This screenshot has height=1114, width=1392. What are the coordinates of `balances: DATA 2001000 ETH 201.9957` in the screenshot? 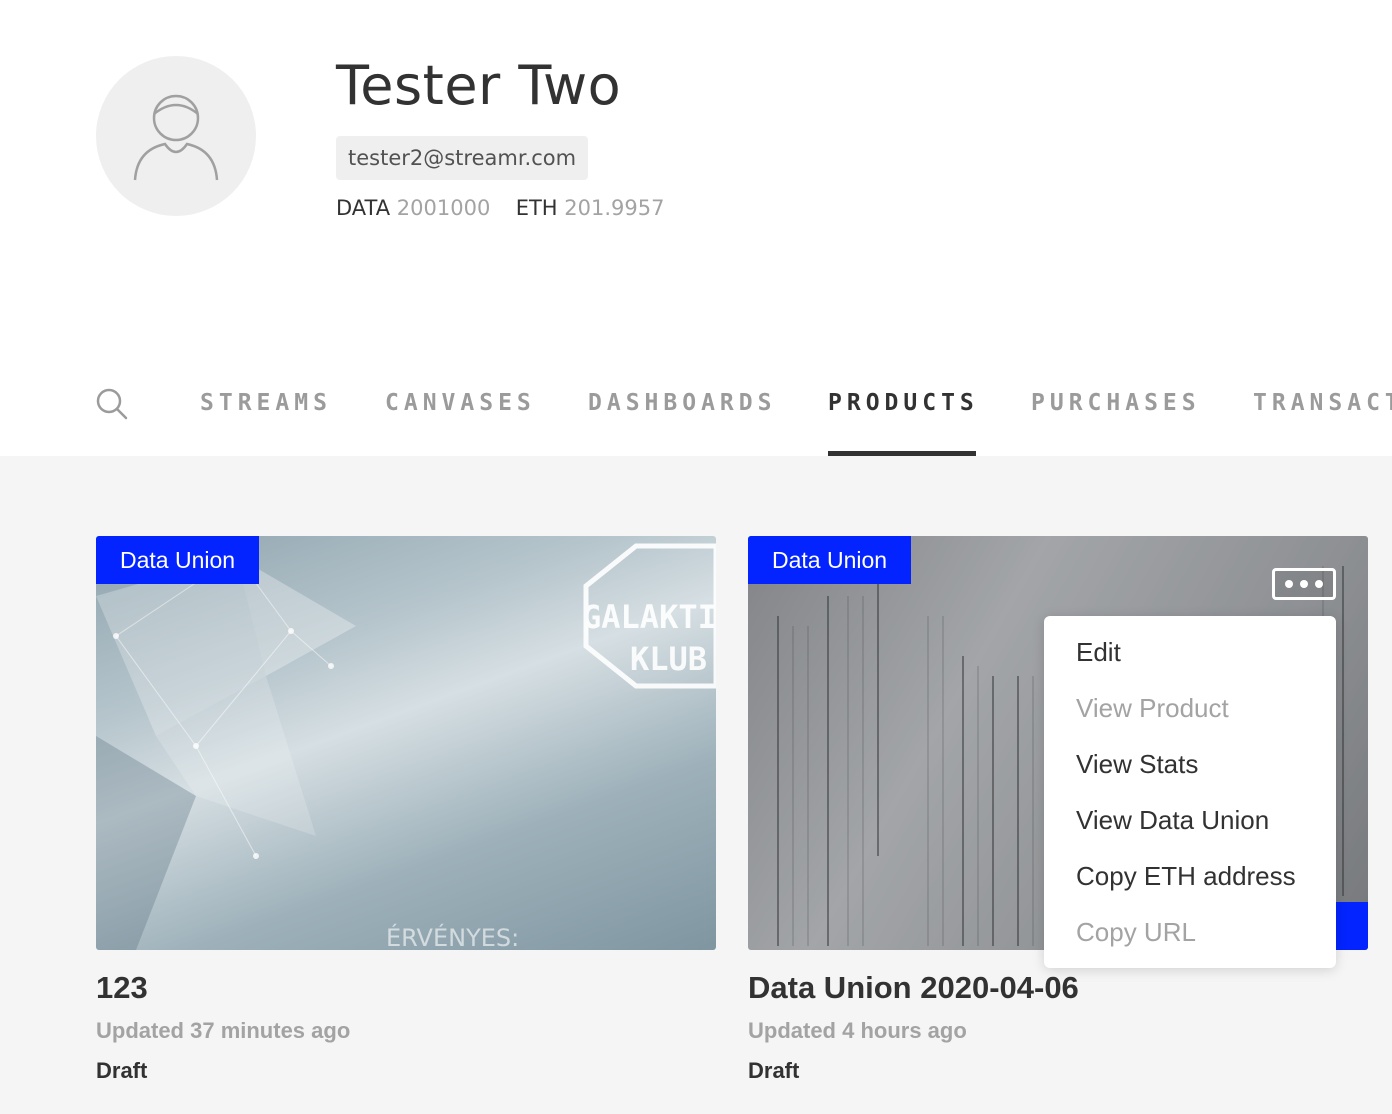 It's located at (500, 208).